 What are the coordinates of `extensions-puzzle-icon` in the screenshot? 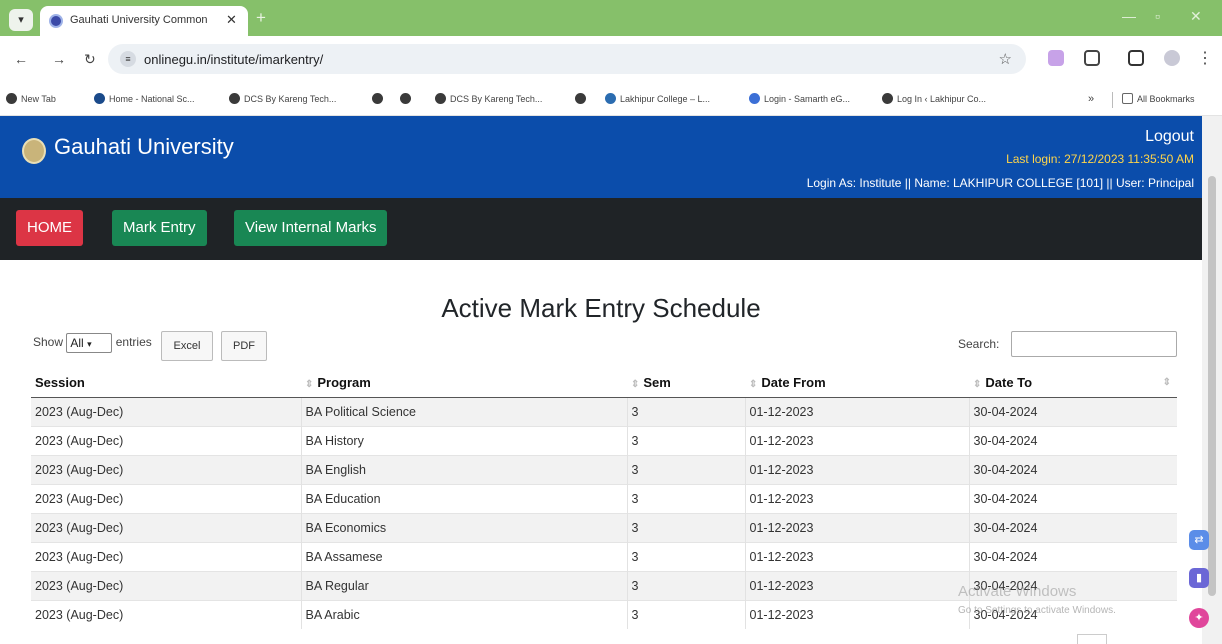 It's located at (1092, 58).